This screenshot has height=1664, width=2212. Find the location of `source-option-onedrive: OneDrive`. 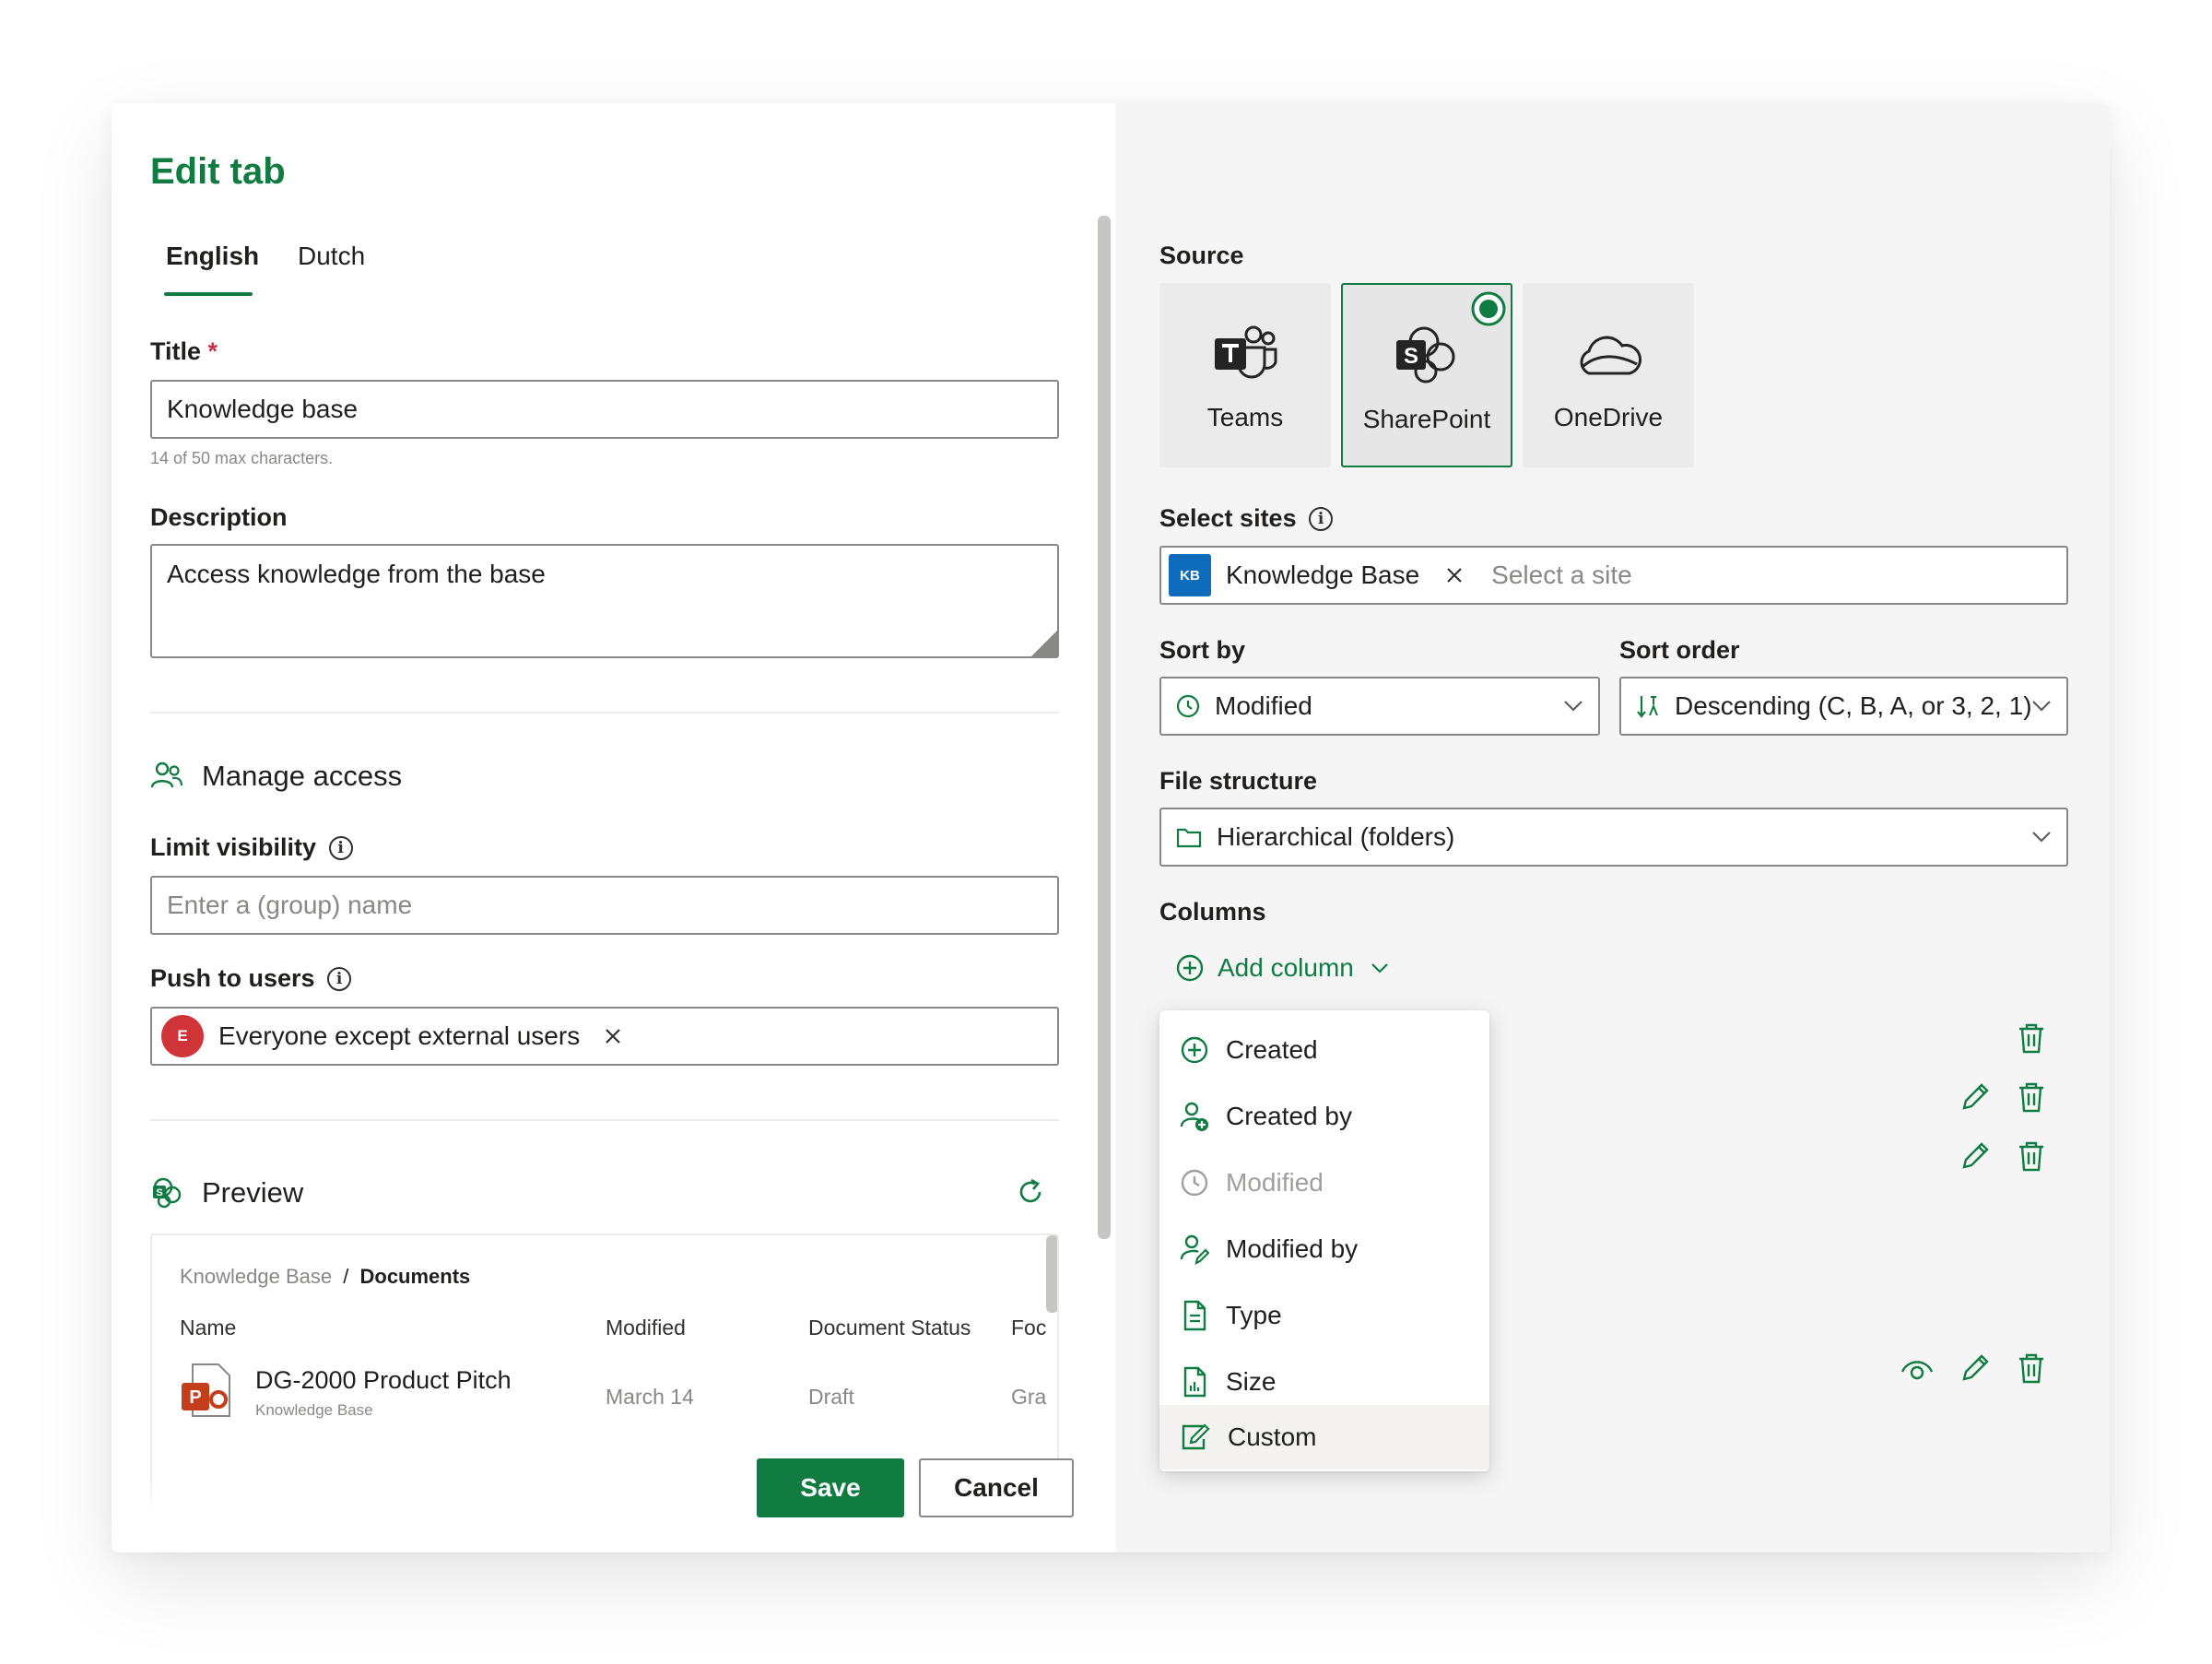

source-option-onedrive: OneDrive is located at coordinates (1608, 375).